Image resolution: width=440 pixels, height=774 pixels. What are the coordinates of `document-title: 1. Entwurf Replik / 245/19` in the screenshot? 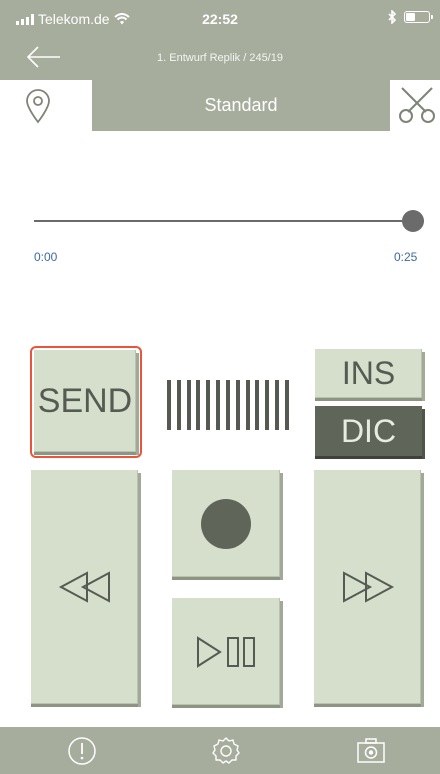 It's located at (220, 58).